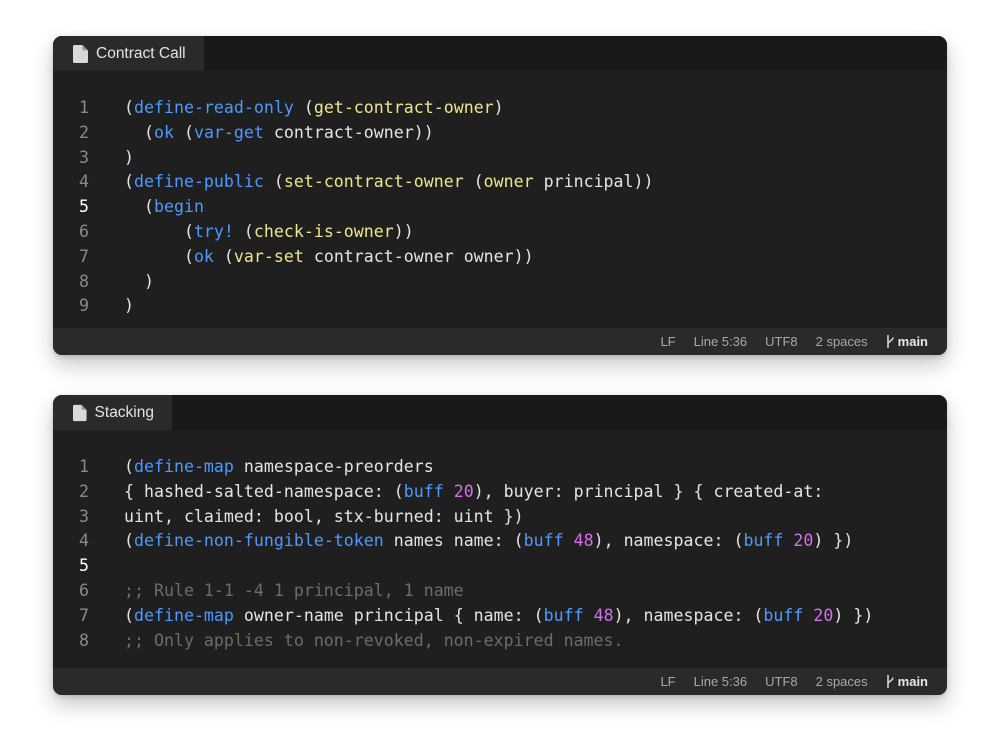 The width and height of the screenshot is (1000, 753). I want to click on code-line: 1 (define-map namespace-preorders, so click(500, 467).